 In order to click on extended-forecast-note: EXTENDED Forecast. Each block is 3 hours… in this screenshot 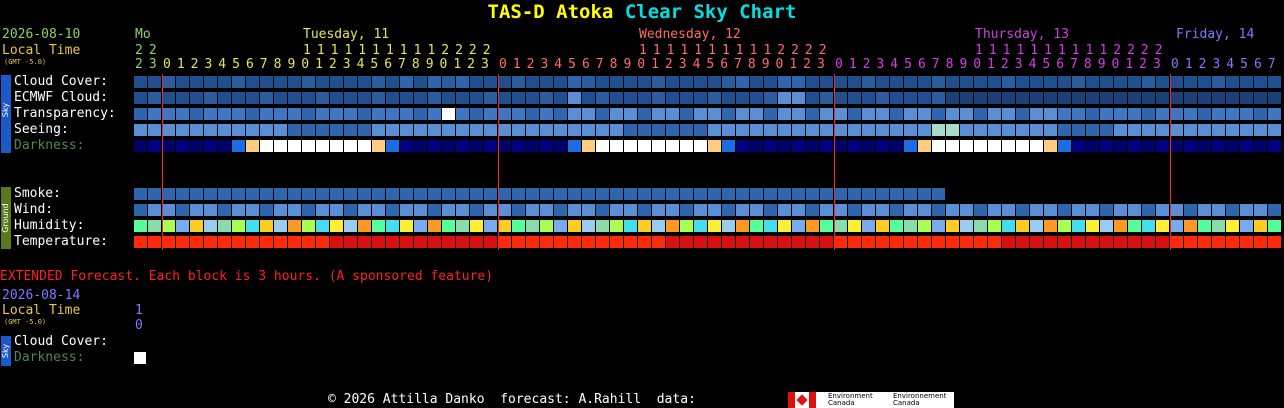, I will do `click(247, 276)`.